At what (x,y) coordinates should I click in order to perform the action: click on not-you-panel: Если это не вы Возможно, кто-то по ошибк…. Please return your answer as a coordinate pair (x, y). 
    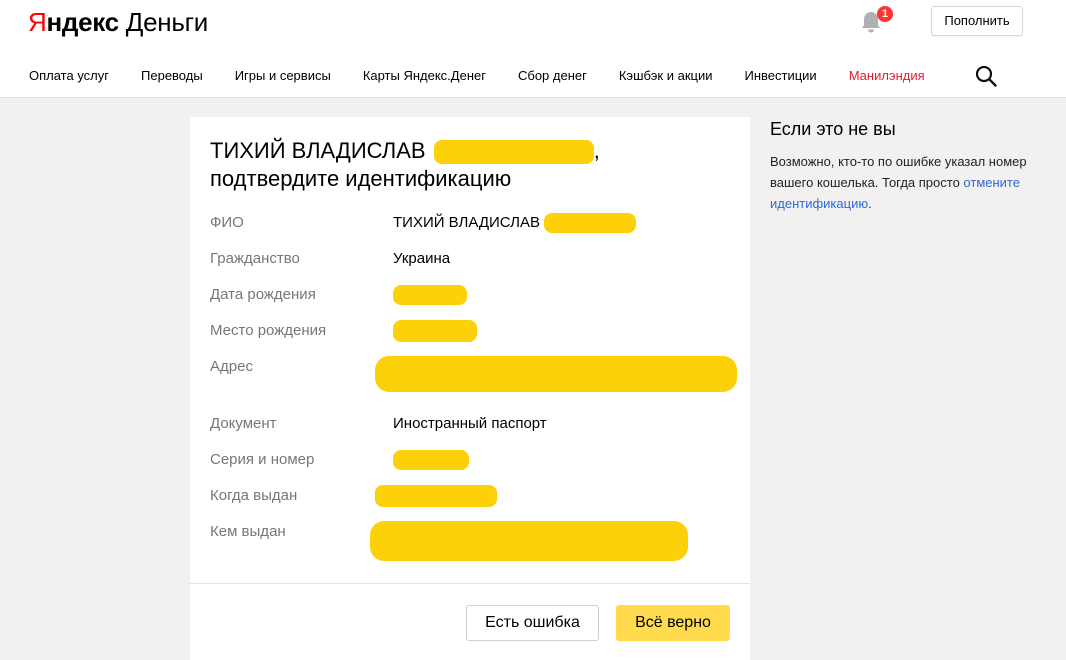
    Looking at the image, I should click on (905, 165).